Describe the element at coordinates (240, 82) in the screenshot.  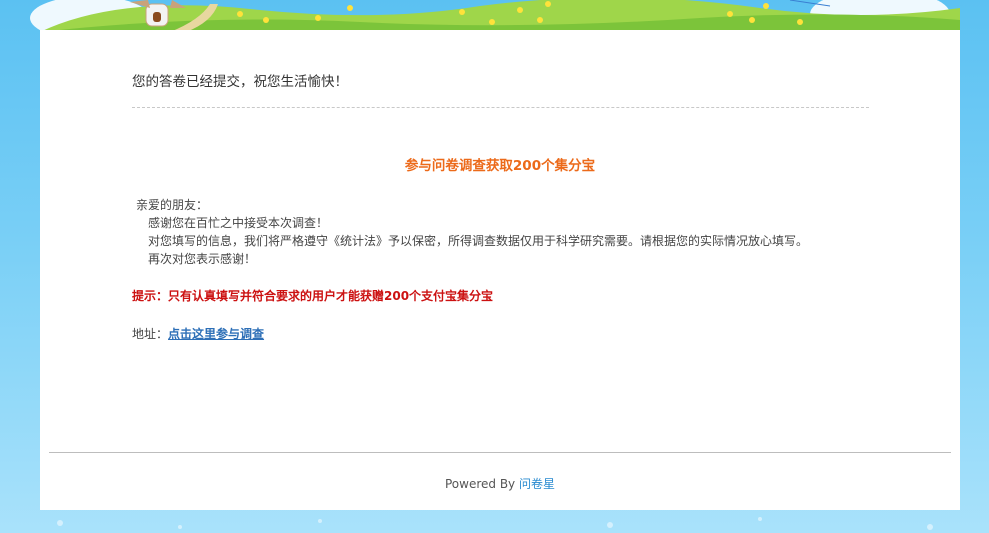
I see `submit-thanks-message: 您的答卷已经提交，祝您生活愉快！` at that location.